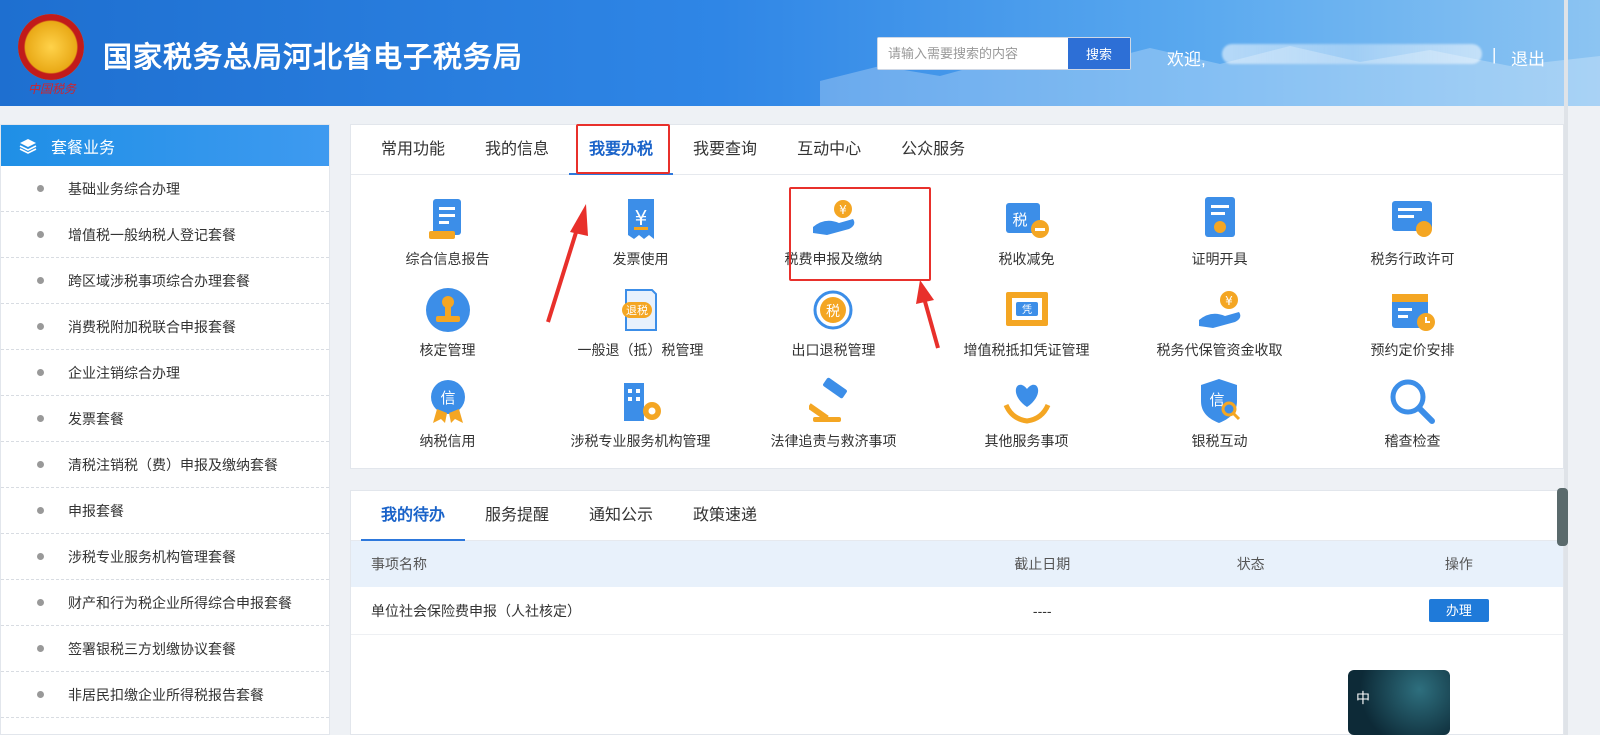 The width and height of the screenshot is (1600, 735). I want to click on service-tile: 信纳税信用, so click(447, 412).